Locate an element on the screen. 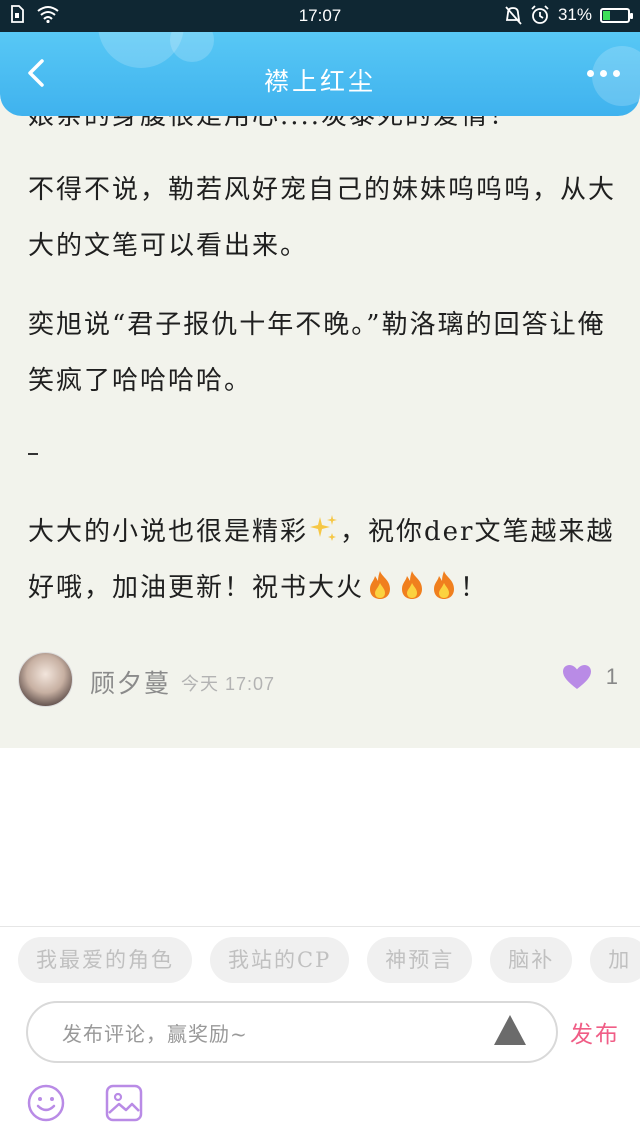 This screenshot has height=1139, width=640. send-arrow-icon is located at coordinates (510, 1030).